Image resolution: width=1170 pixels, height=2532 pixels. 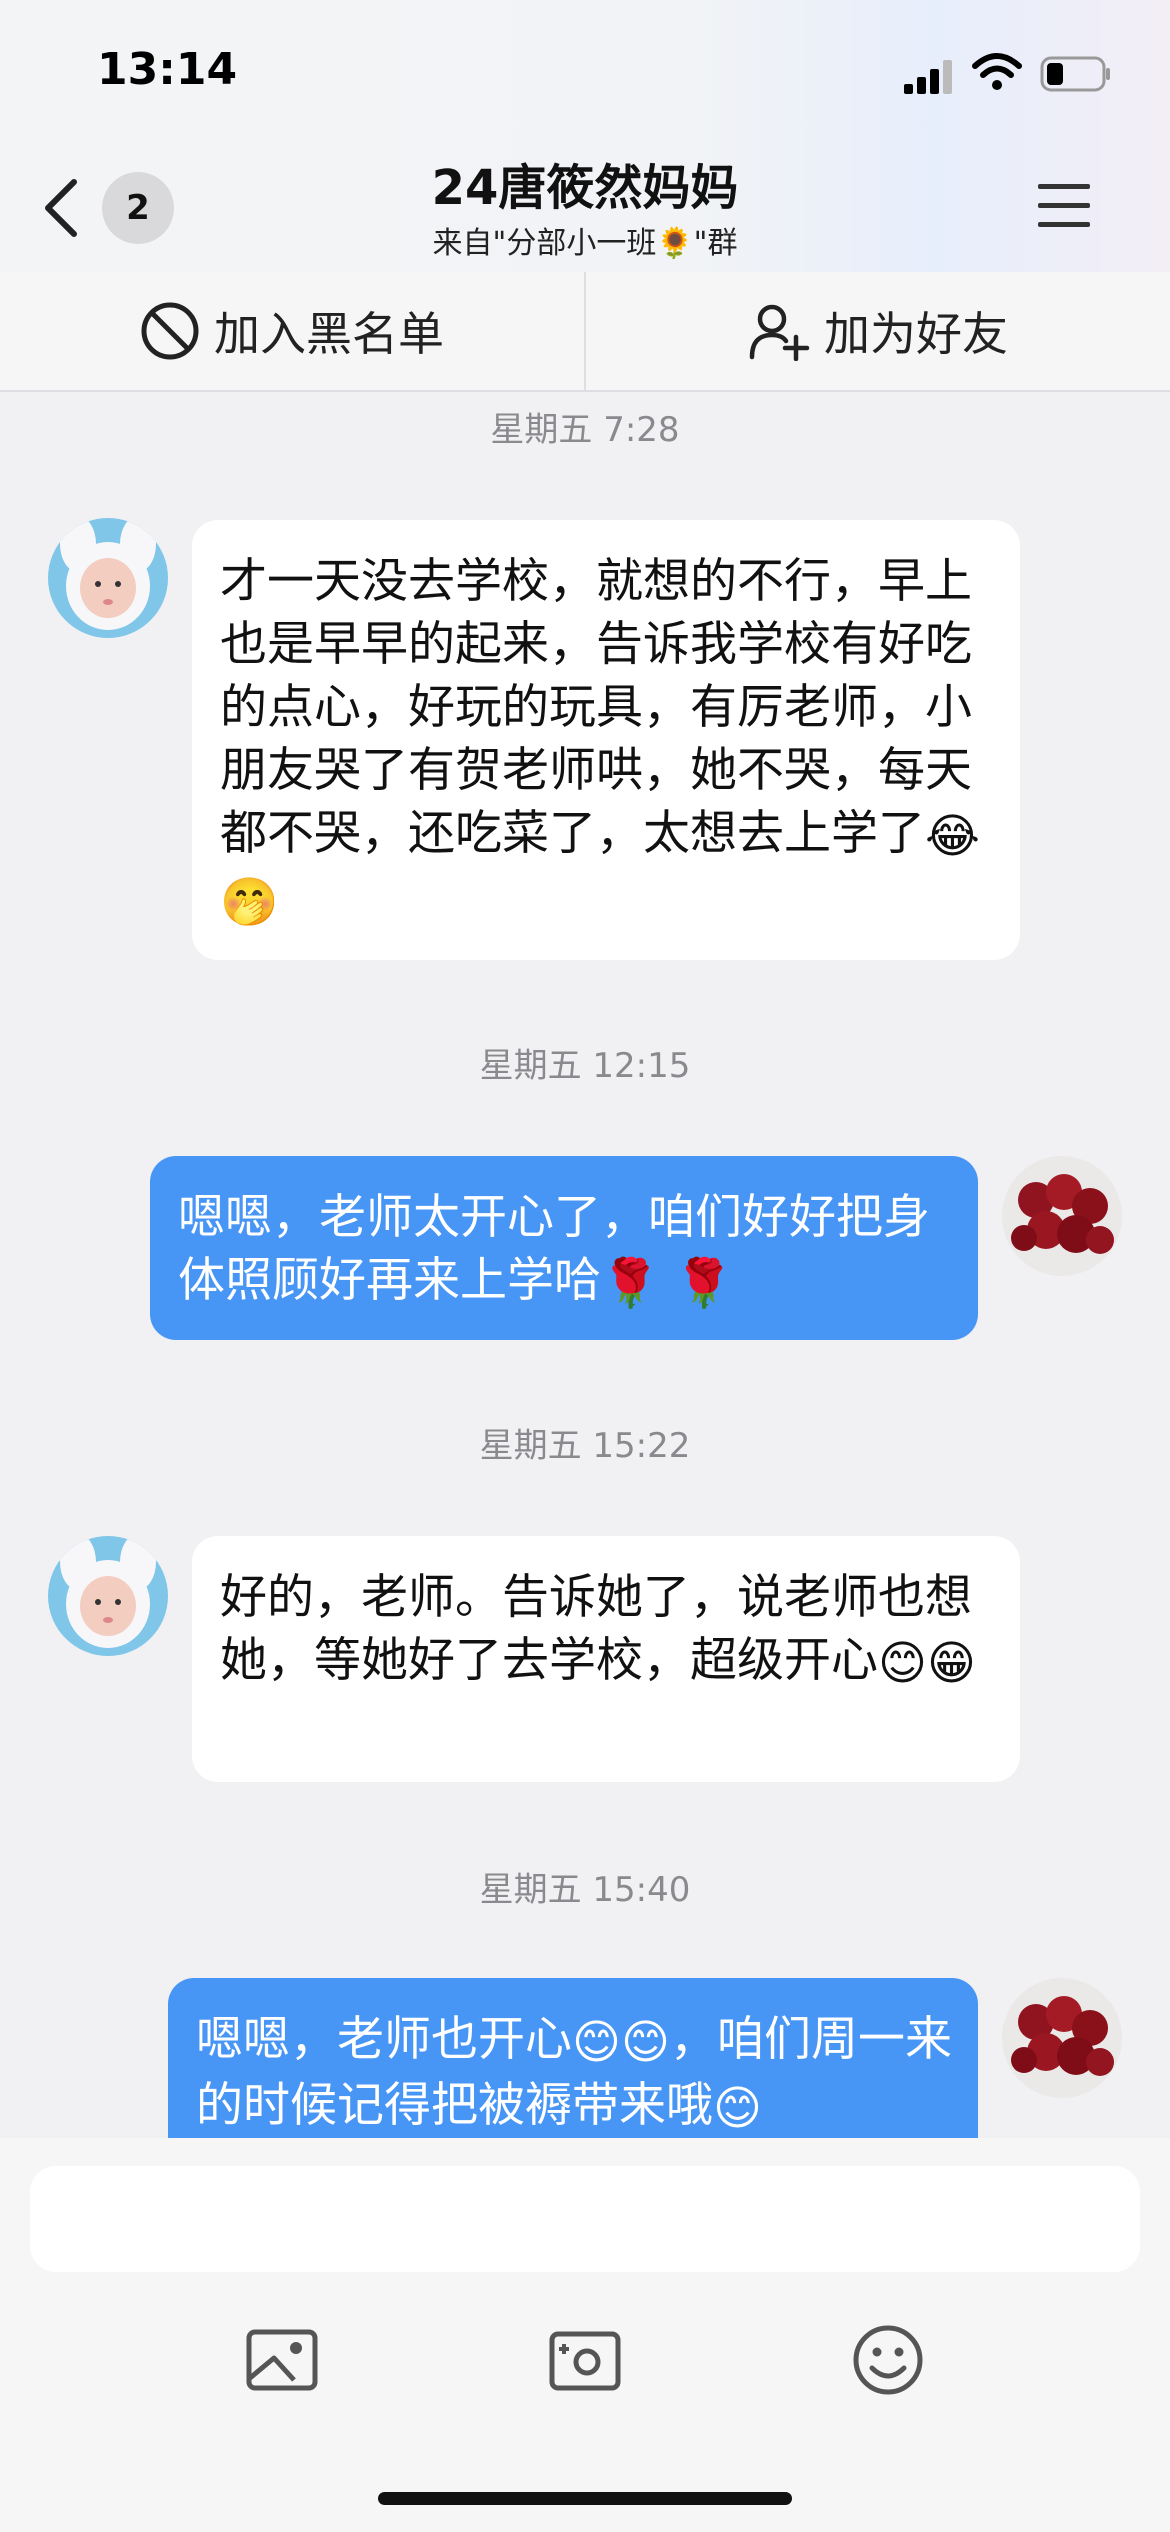 What do you see at coordinates (282, 2360) in the screenshot?
I see `photo-icon` at bounding box center [282, 2360].